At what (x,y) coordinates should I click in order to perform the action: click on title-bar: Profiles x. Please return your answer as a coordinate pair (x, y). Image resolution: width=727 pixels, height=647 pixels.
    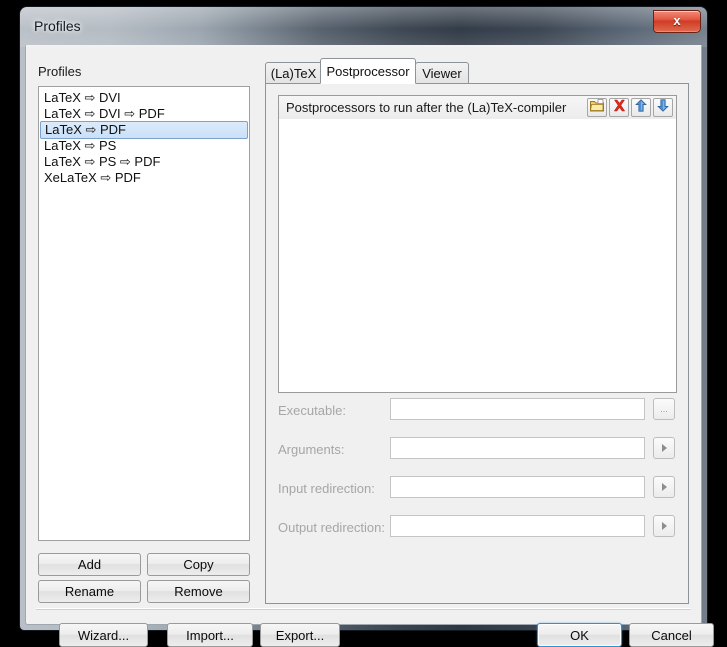
    Looking at the image, I should click on (363, 26).